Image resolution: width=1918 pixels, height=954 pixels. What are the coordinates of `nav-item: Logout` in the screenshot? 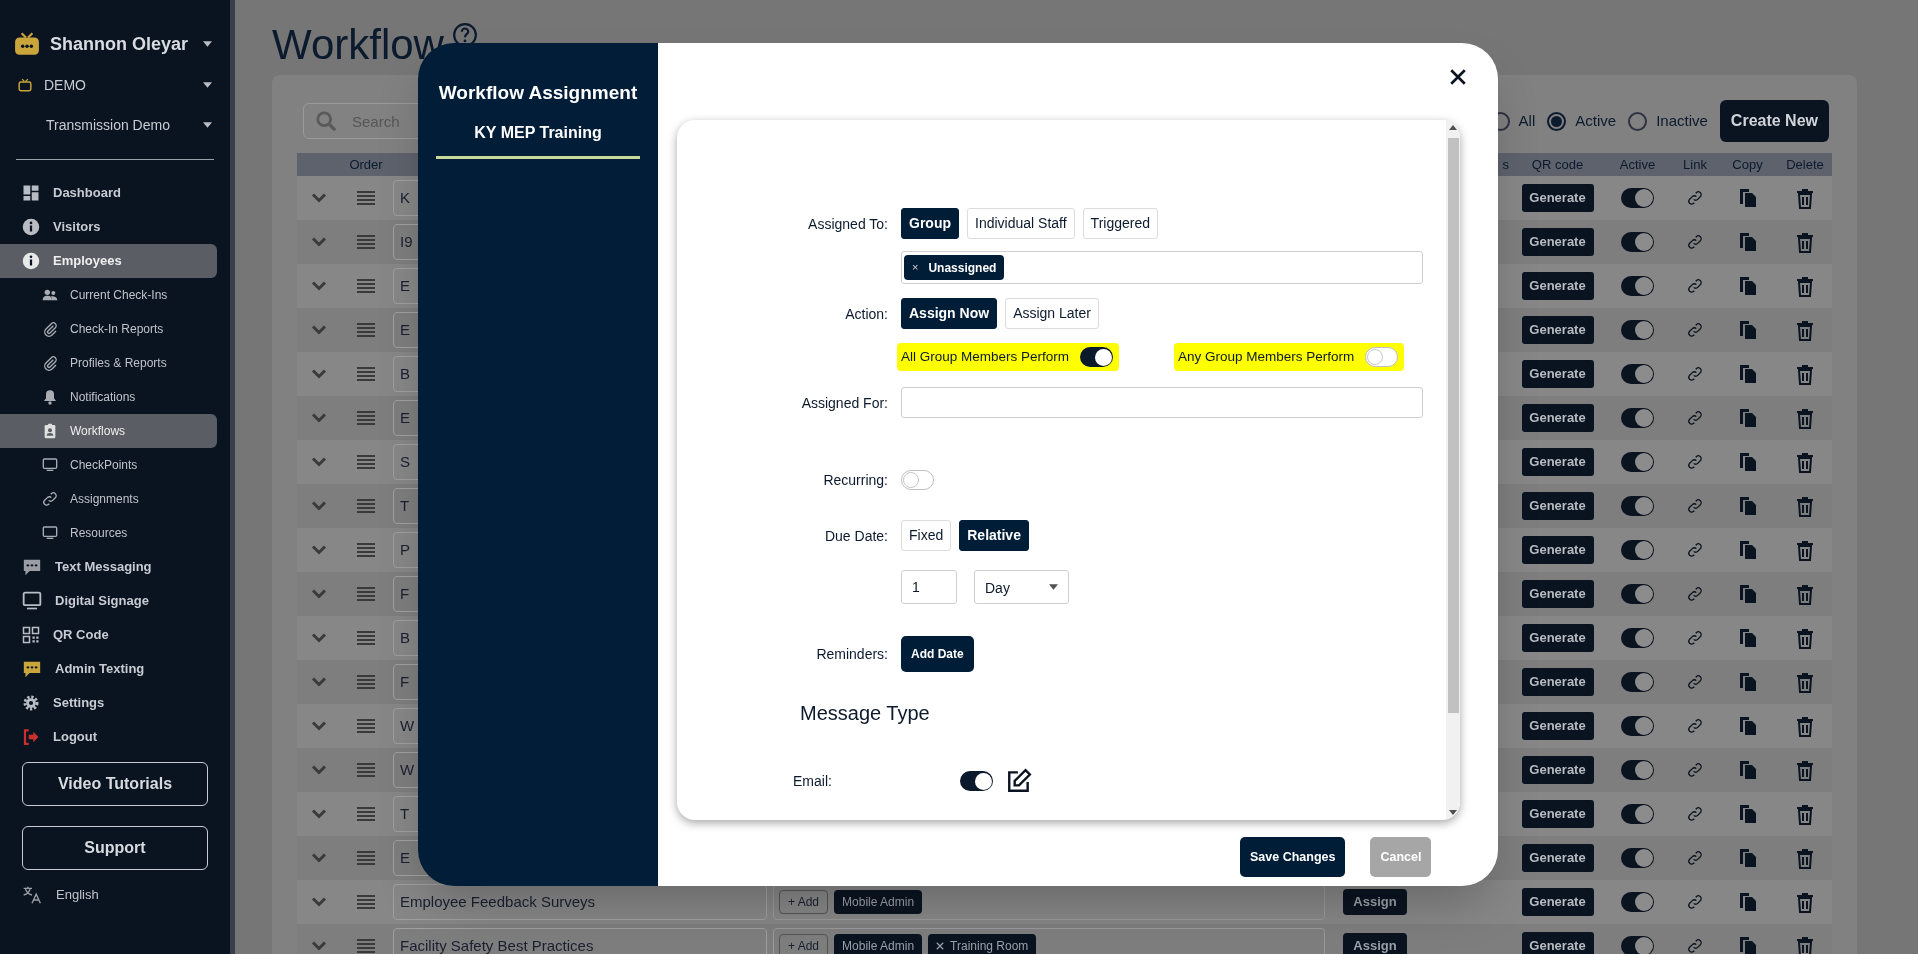 It's located at (108, 737).